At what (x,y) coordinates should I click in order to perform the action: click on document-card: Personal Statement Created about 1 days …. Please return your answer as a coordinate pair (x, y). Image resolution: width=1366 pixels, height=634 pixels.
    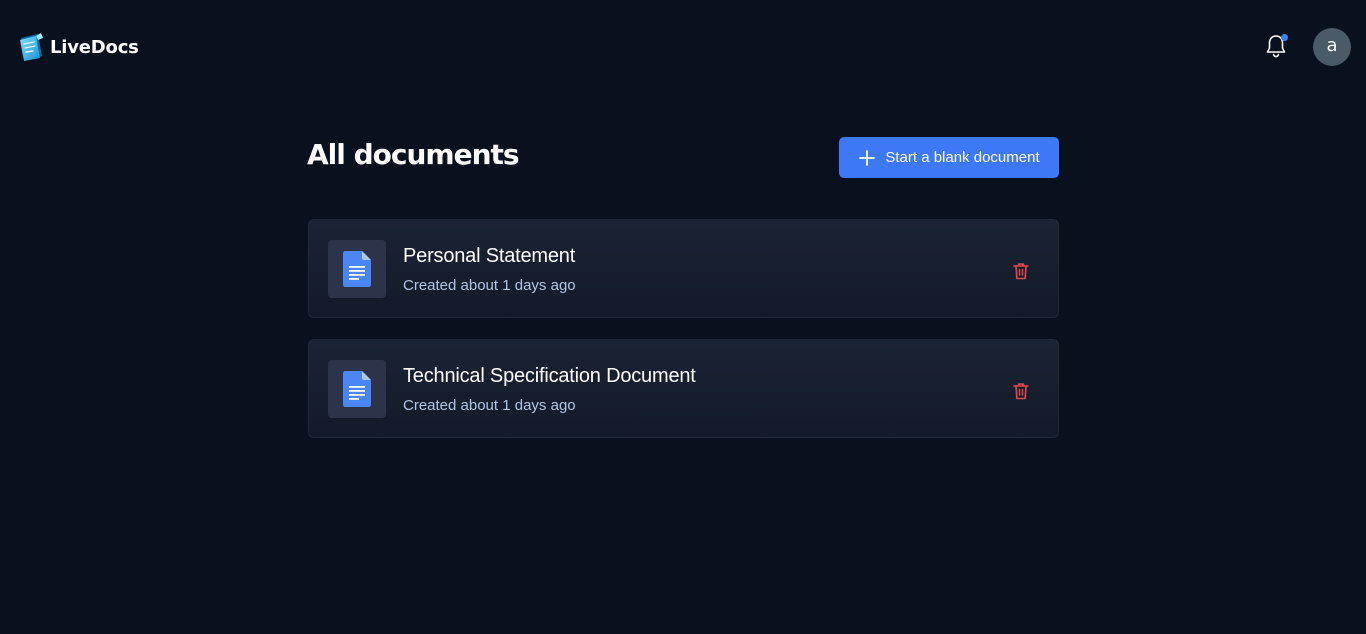
    Looking at the image, I should click on (683, 268).